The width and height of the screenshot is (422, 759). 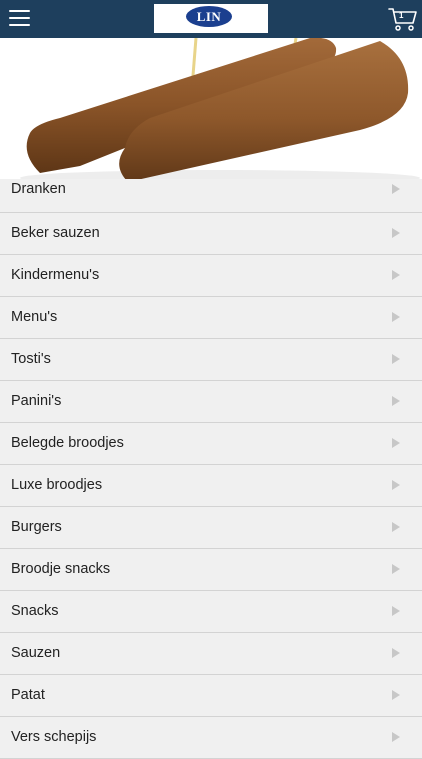 I want to click on list-item-label: Dranken, so click(x=38, y=189).